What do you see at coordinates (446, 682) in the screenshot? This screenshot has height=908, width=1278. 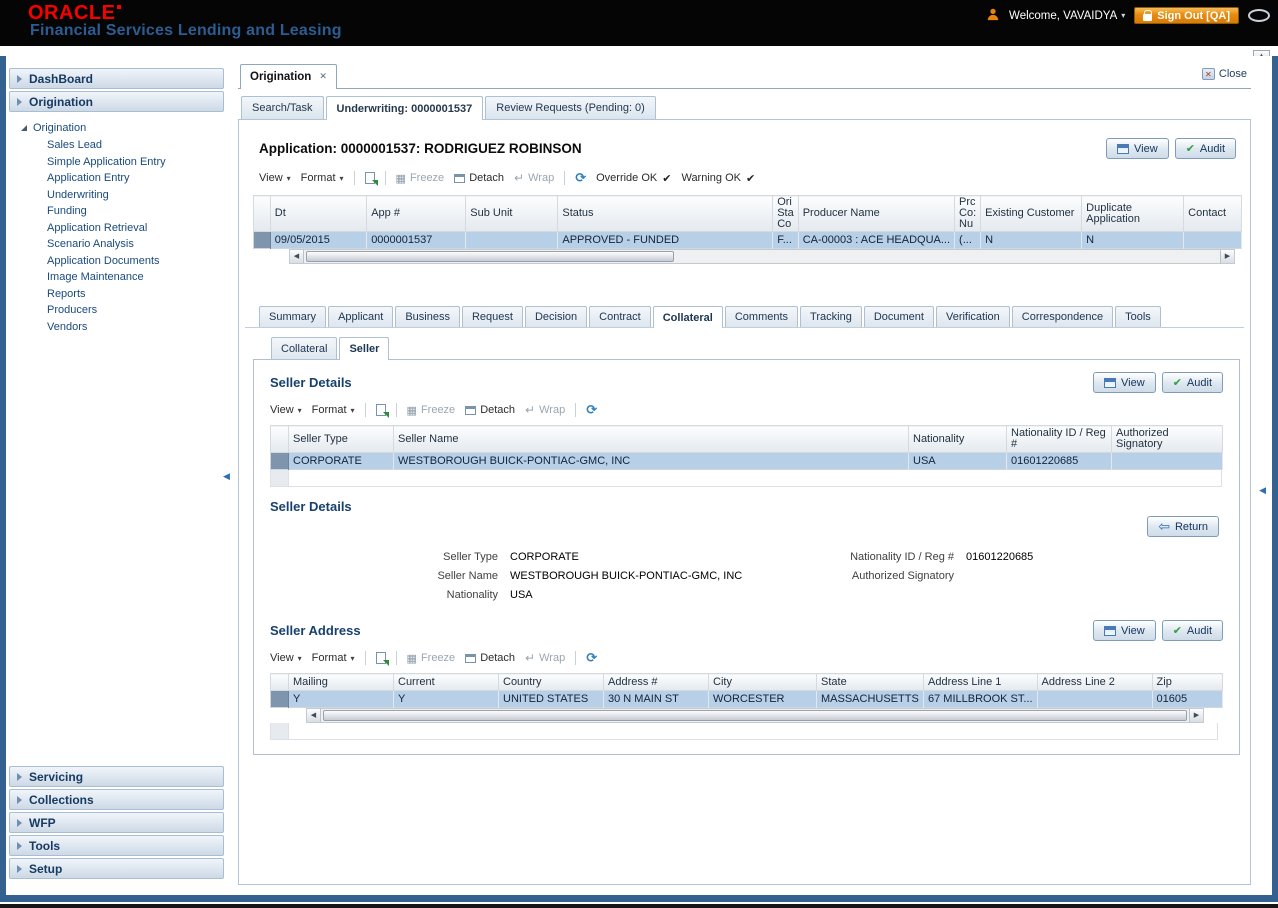 I see `column-header: Current` at bounding box center [446, 682].